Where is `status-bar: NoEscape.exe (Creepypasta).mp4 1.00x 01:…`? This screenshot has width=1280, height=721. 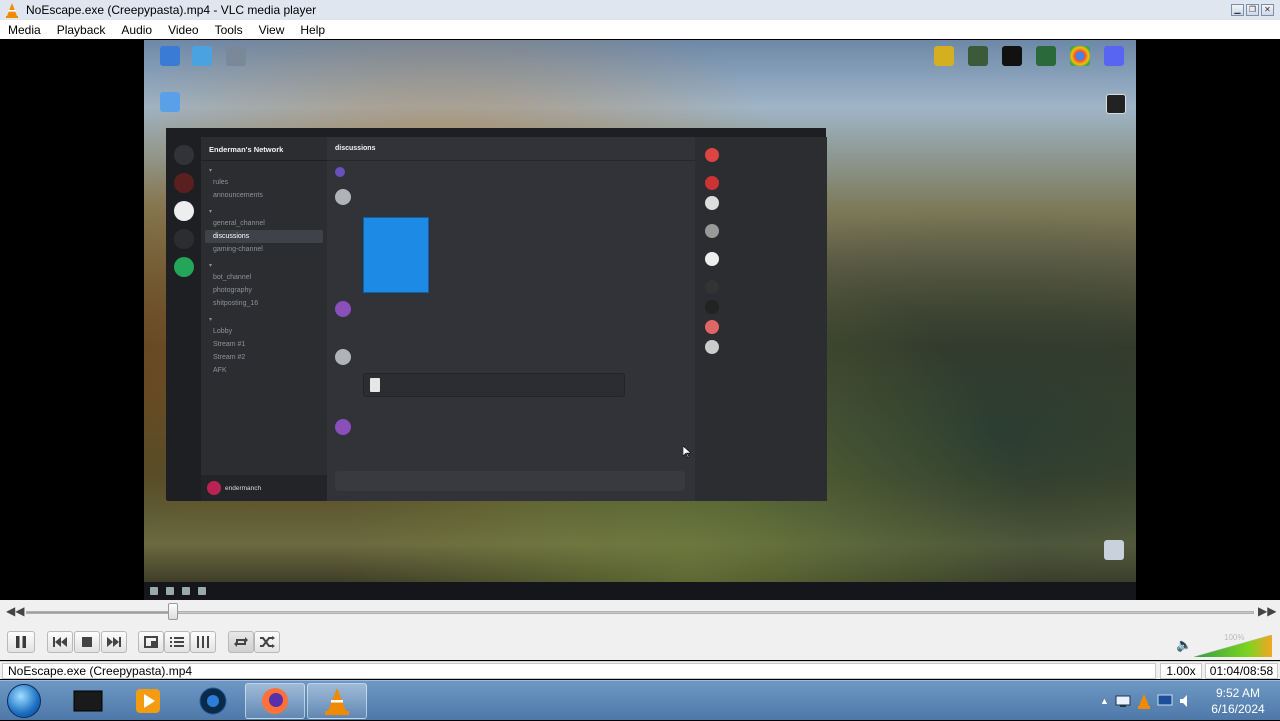 status-bar: NoEscape.exe (Creepypasta).mp4 1.00x 01:… is located at coordinates (640, 670).